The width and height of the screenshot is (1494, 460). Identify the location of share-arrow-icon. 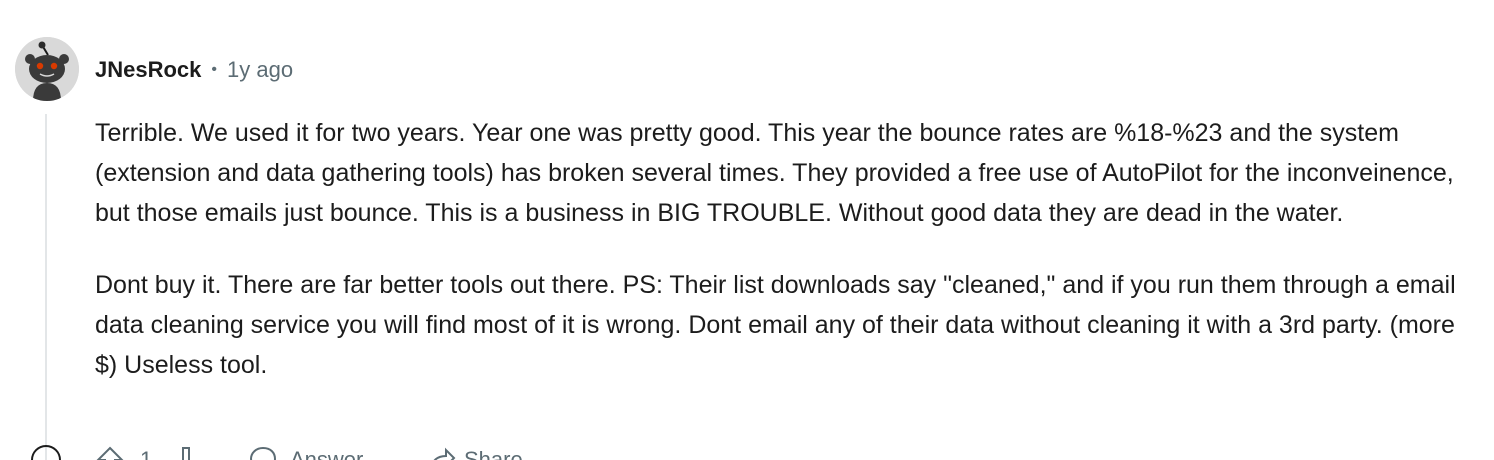
(441, 452).